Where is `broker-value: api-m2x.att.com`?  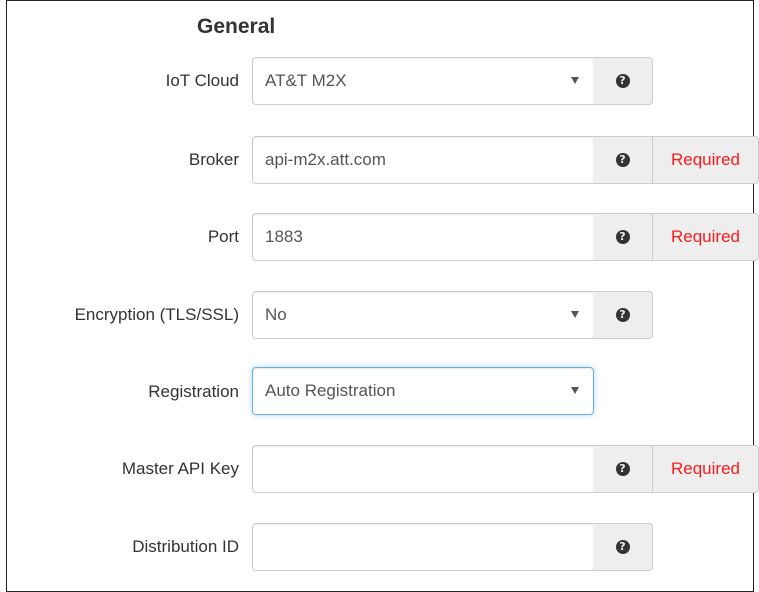 broker-value: api-m2x.att.com is located at coordinates (325, 159).